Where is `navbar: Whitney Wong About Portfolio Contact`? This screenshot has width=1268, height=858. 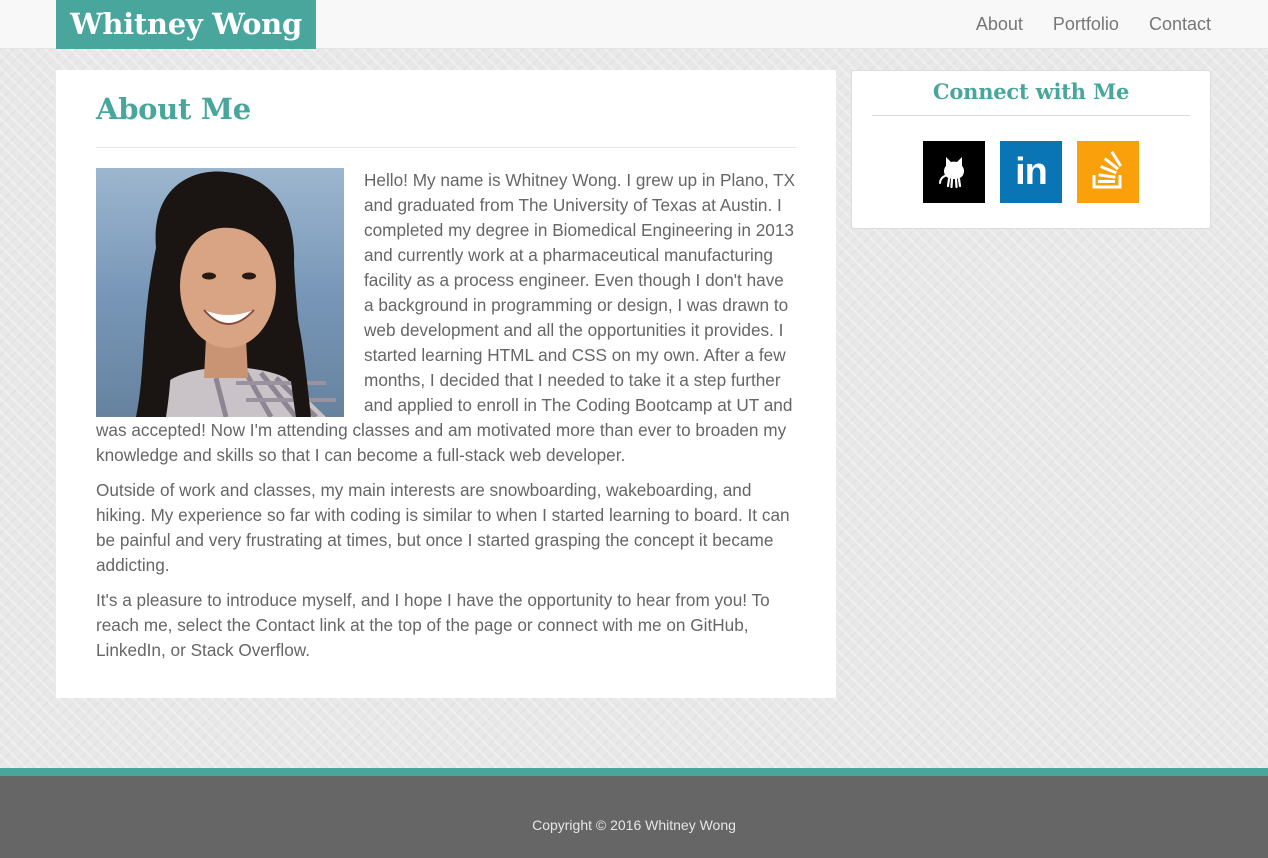 navbar: Whitney Wong About Portfolio Contact is located at coordinates (634, 24).